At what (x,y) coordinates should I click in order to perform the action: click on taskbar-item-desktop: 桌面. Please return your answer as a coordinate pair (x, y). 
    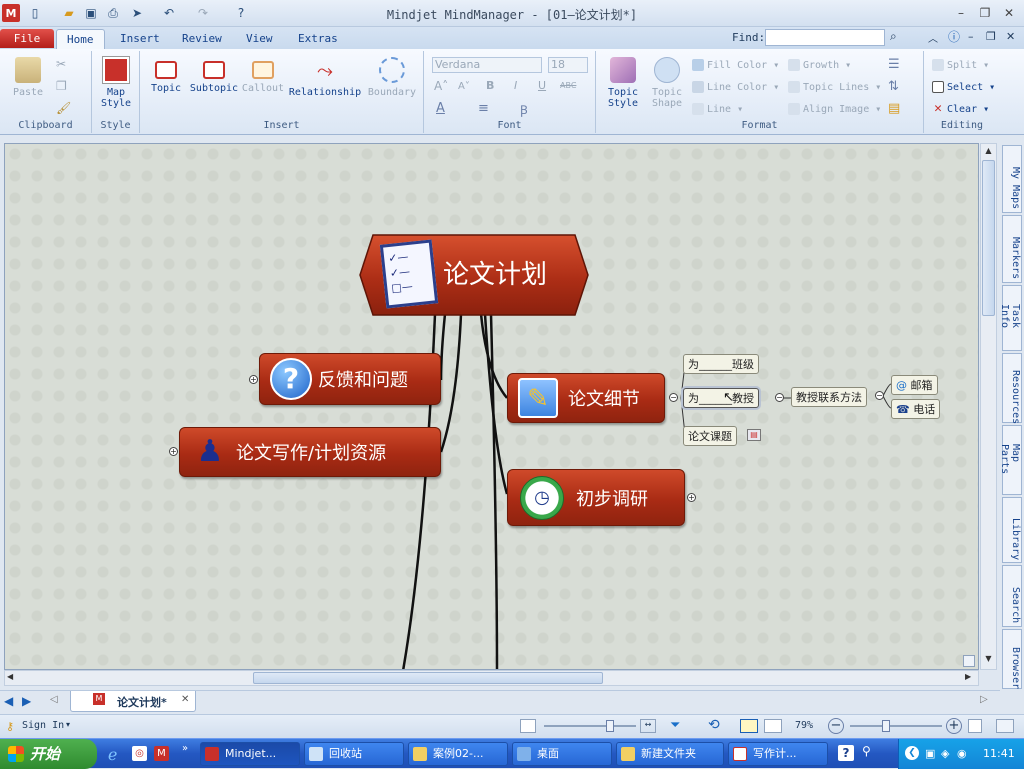
    Looking at the image, I should click on (562, 754).